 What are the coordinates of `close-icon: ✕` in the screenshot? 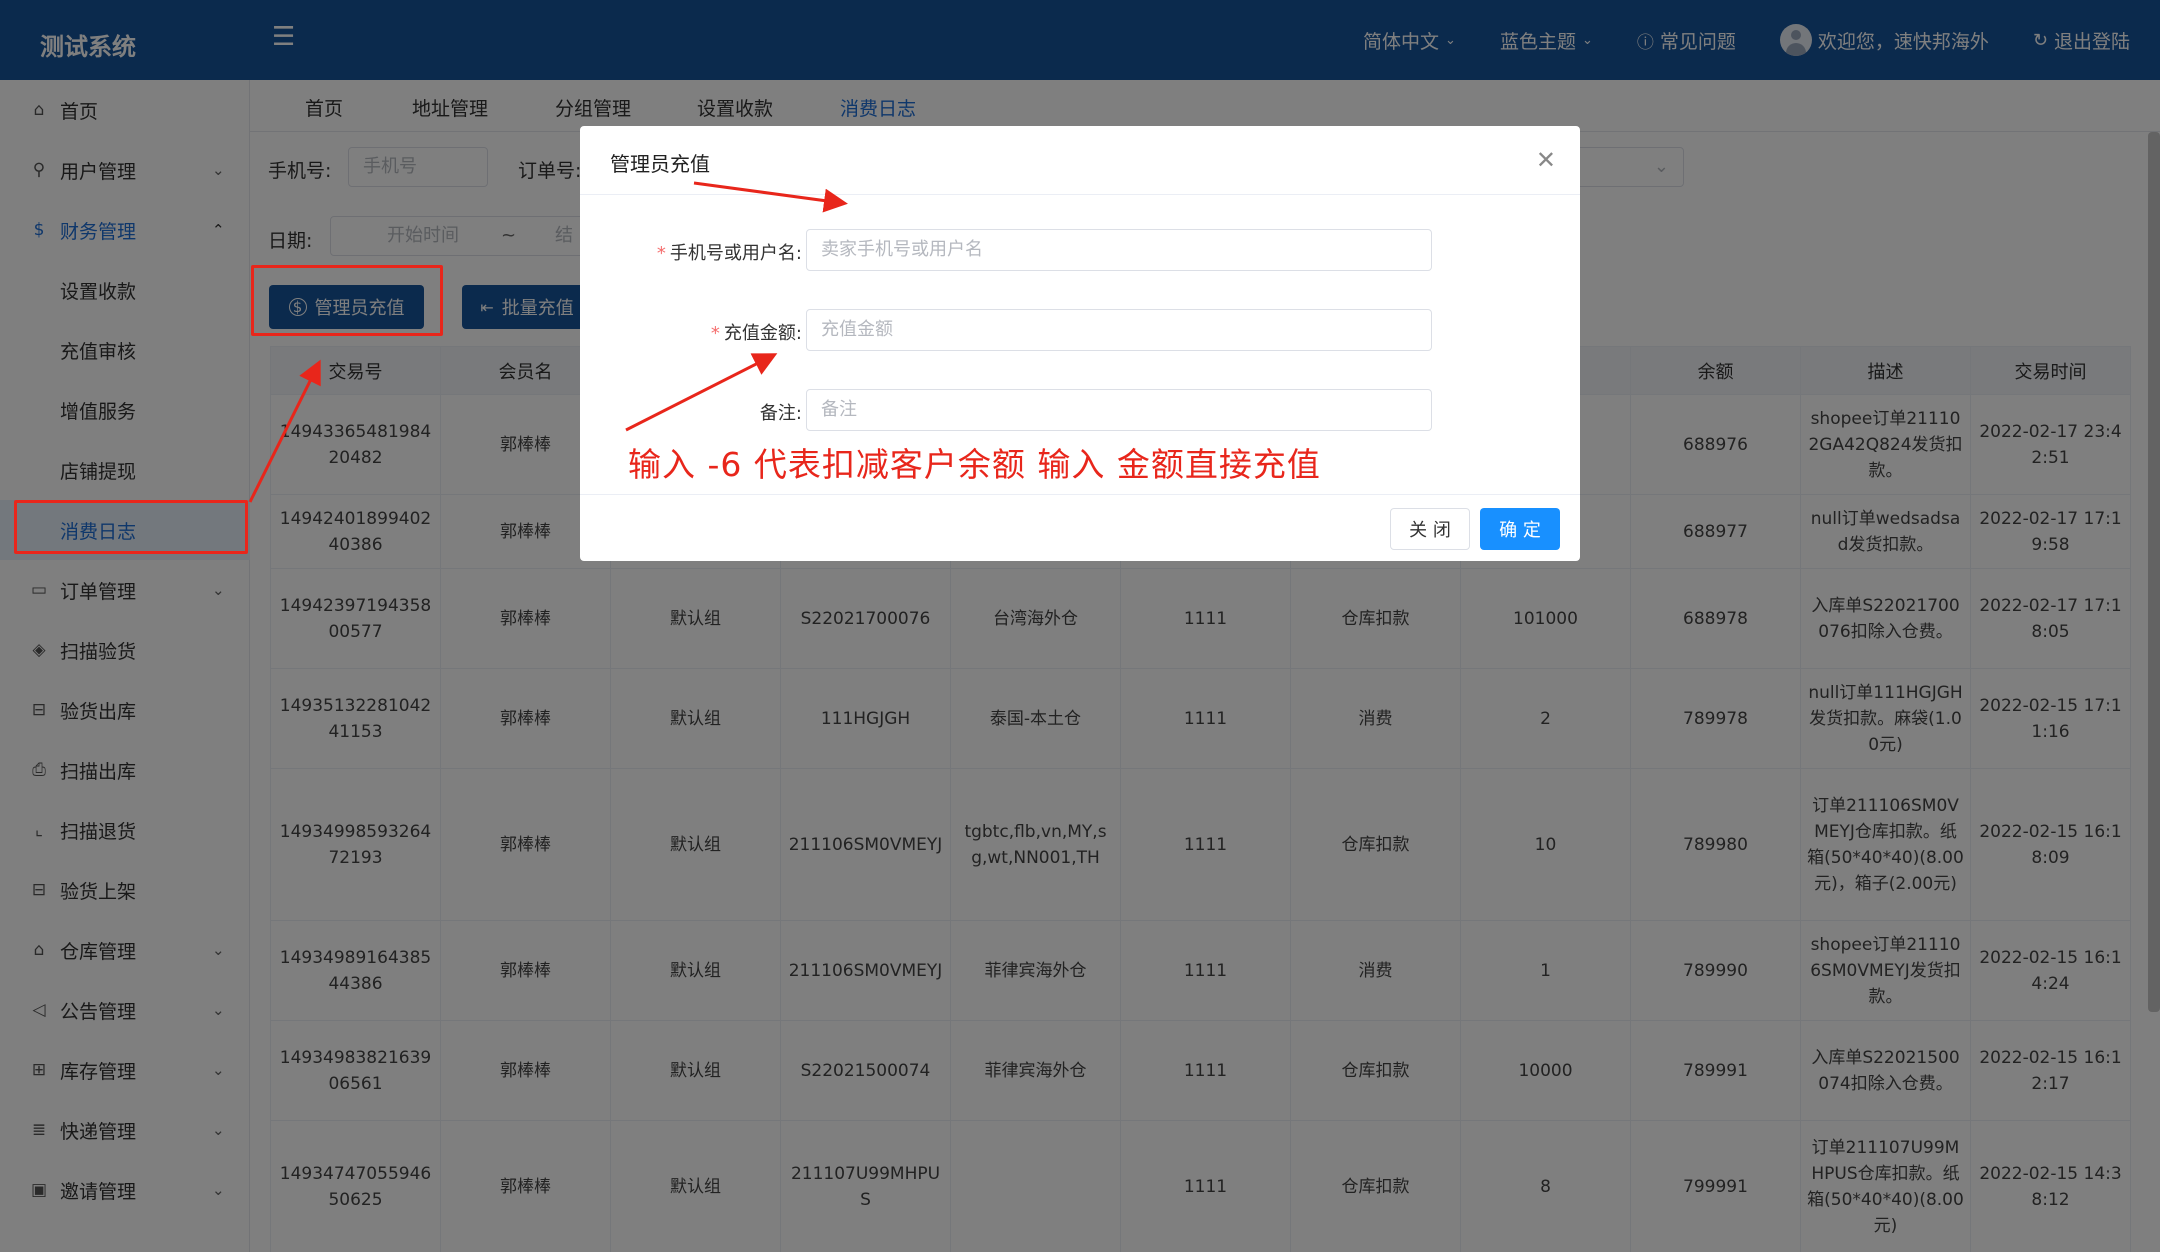 It's located at (1546, 160).